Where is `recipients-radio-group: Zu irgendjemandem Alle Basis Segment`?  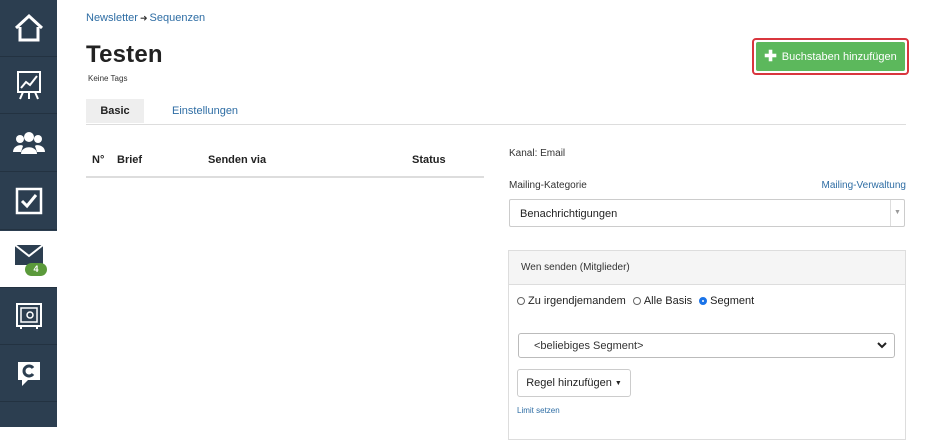
recipients-radio-group: Zu irgendjemandem Alle Basis Segment is located at coordinates (639, 301).